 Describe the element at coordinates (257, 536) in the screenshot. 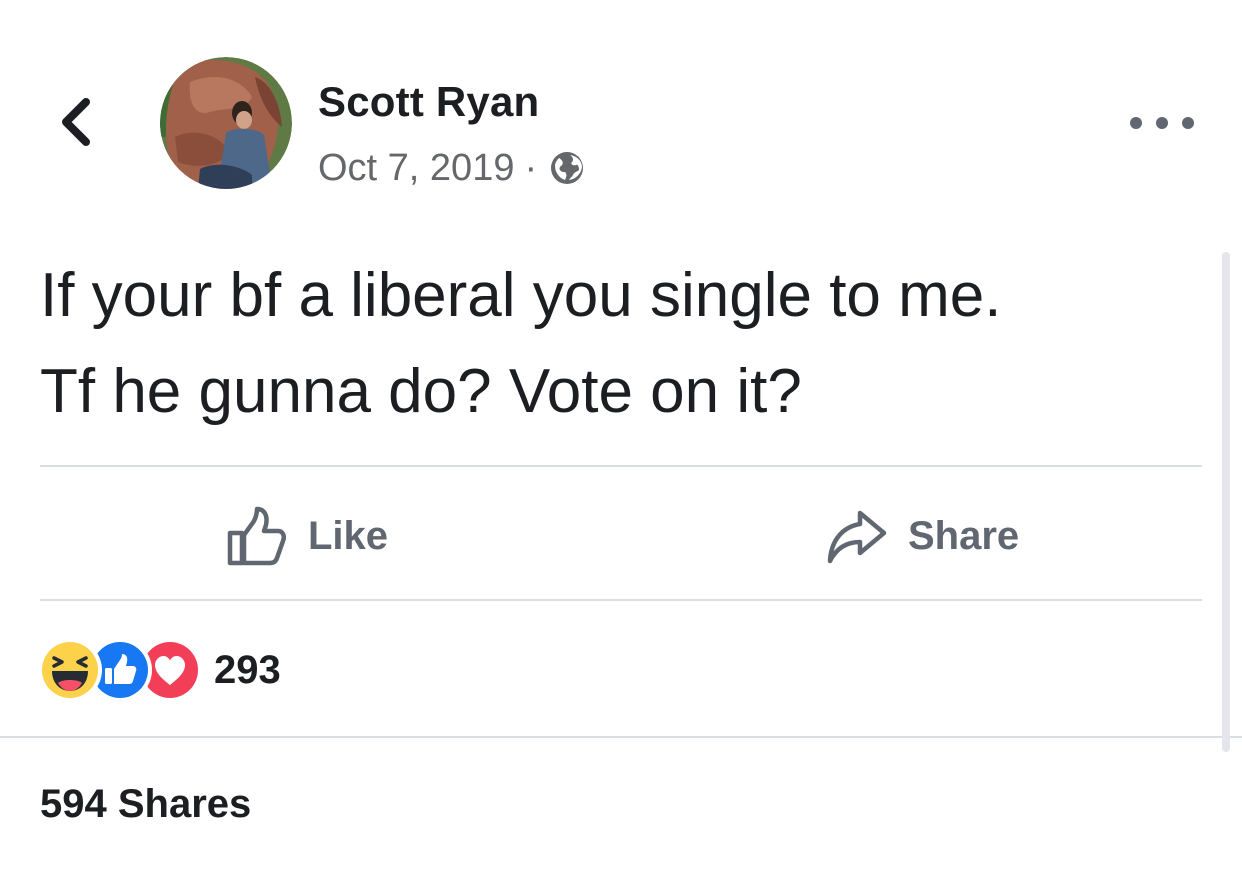

I see `thumbs-up-icon` at that location.